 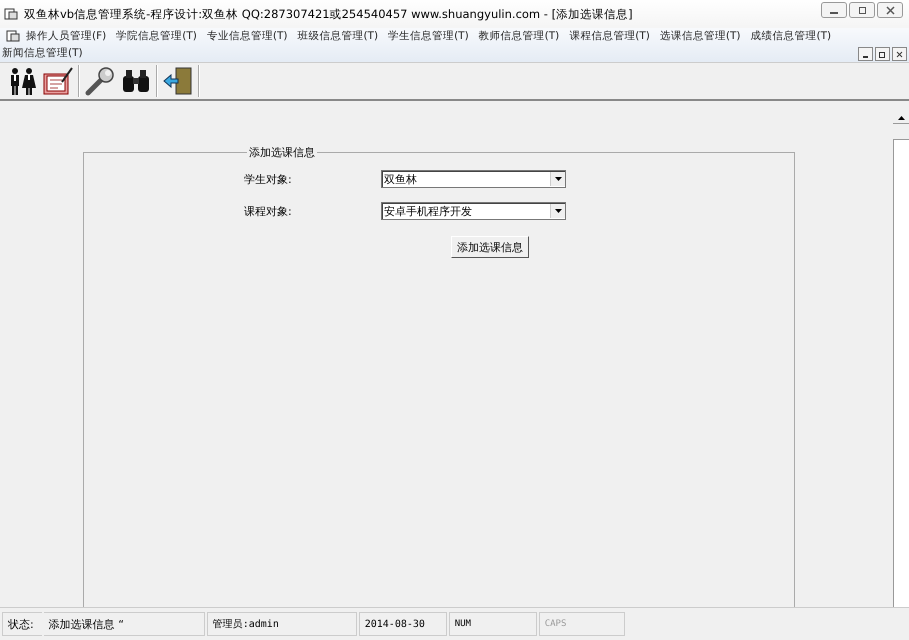 What do you see at coordinates (490, 247) in the screenshot?
I see `add-button: 添加选课信息` at bounding box center [490, 247].